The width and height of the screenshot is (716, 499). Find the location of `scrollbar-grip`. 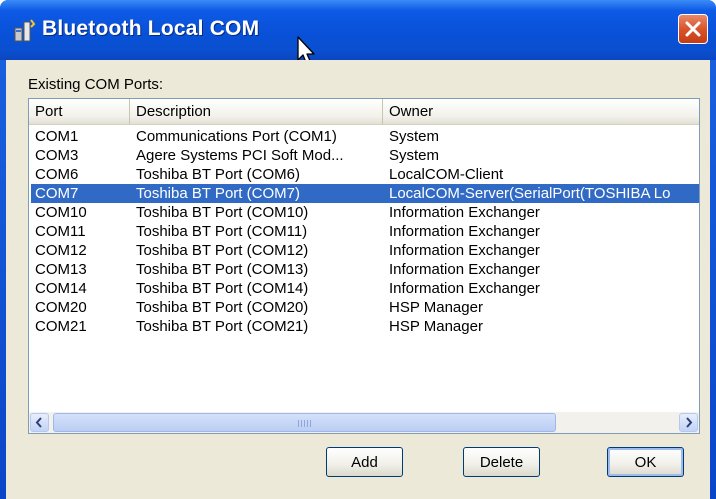

scrollbar-grip is located at coordinates (305, 423).